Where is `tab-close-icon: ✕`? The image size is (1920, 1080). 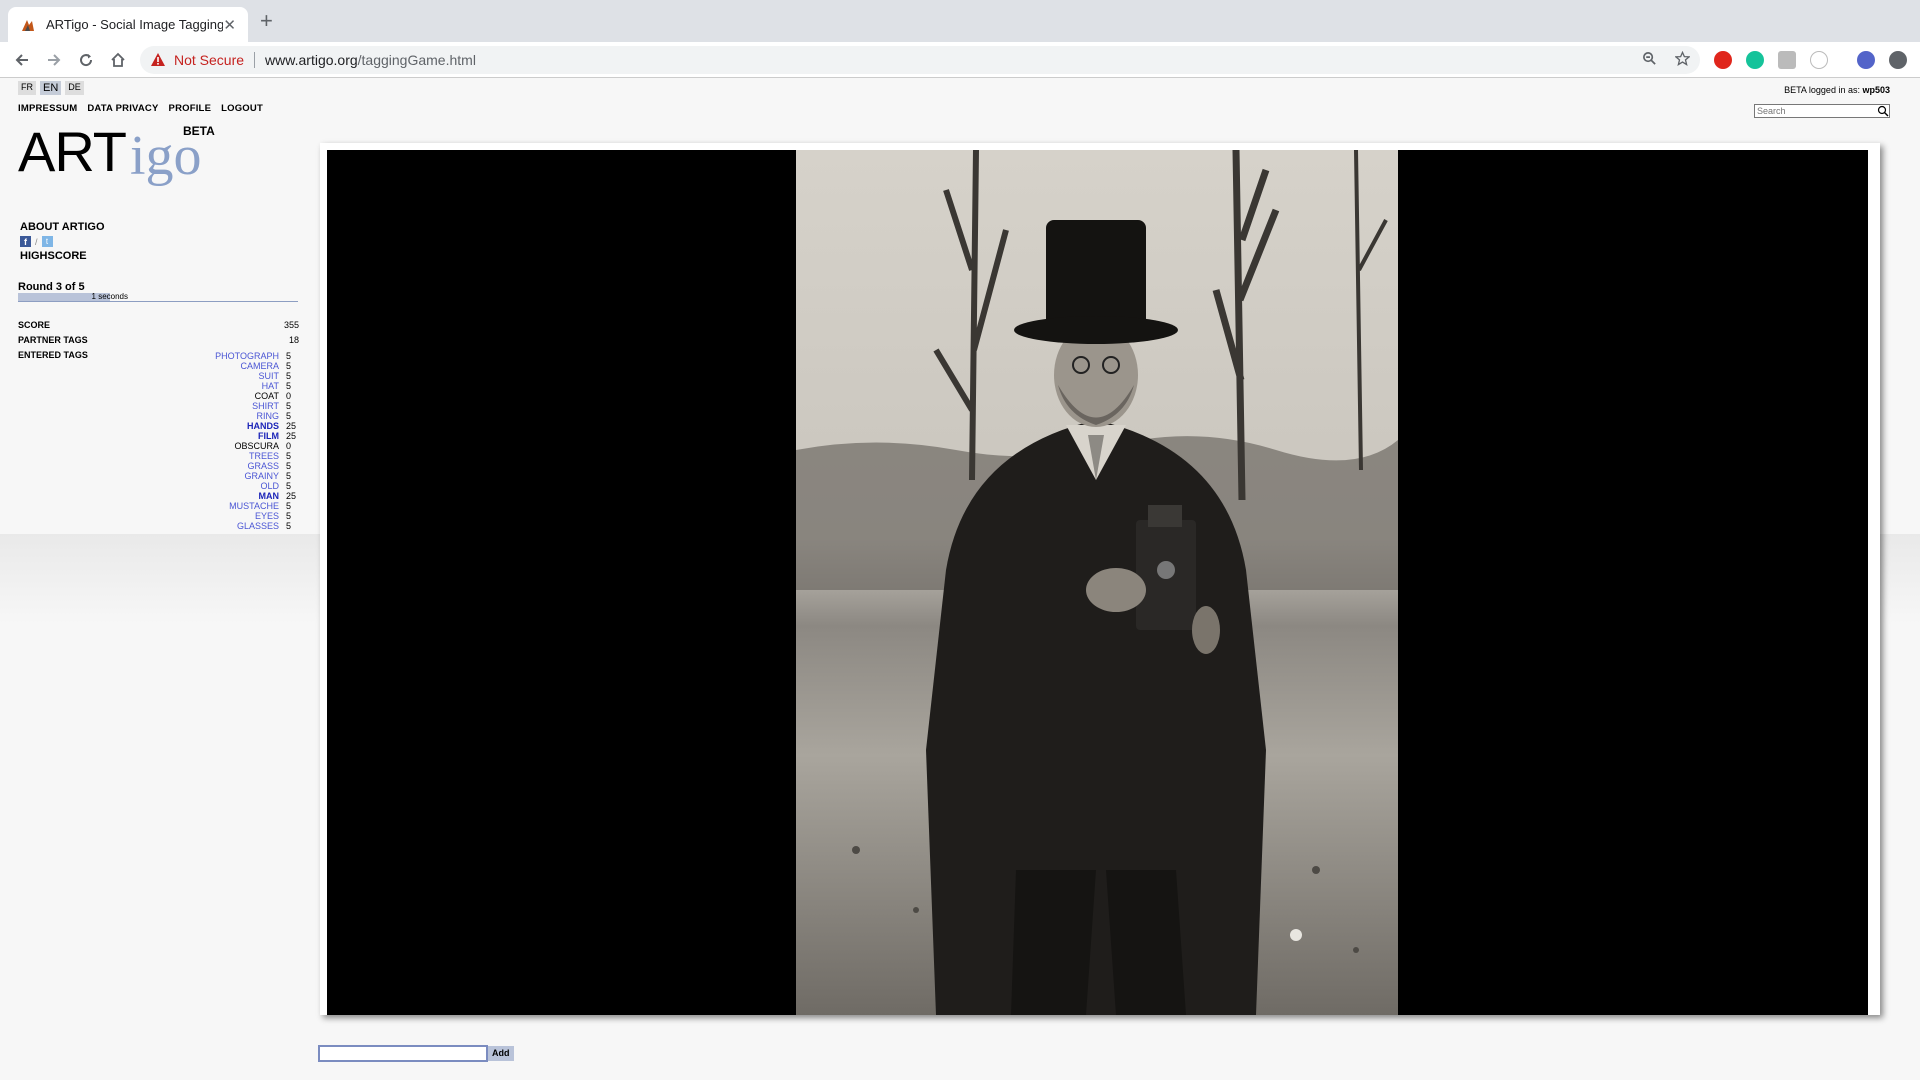 tab-close-icon: ✕ is located at coordinates (229, 25).